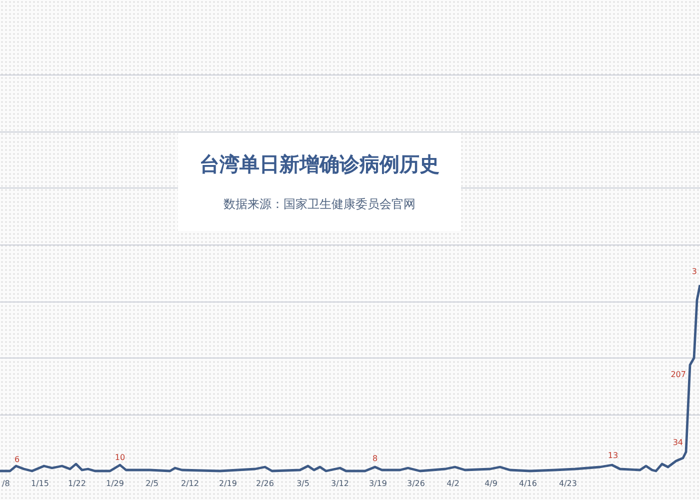  What do you see at coordinates (120, 457) in the screenshot?
I see `data-label: 10` at bounding box center [120, 457].